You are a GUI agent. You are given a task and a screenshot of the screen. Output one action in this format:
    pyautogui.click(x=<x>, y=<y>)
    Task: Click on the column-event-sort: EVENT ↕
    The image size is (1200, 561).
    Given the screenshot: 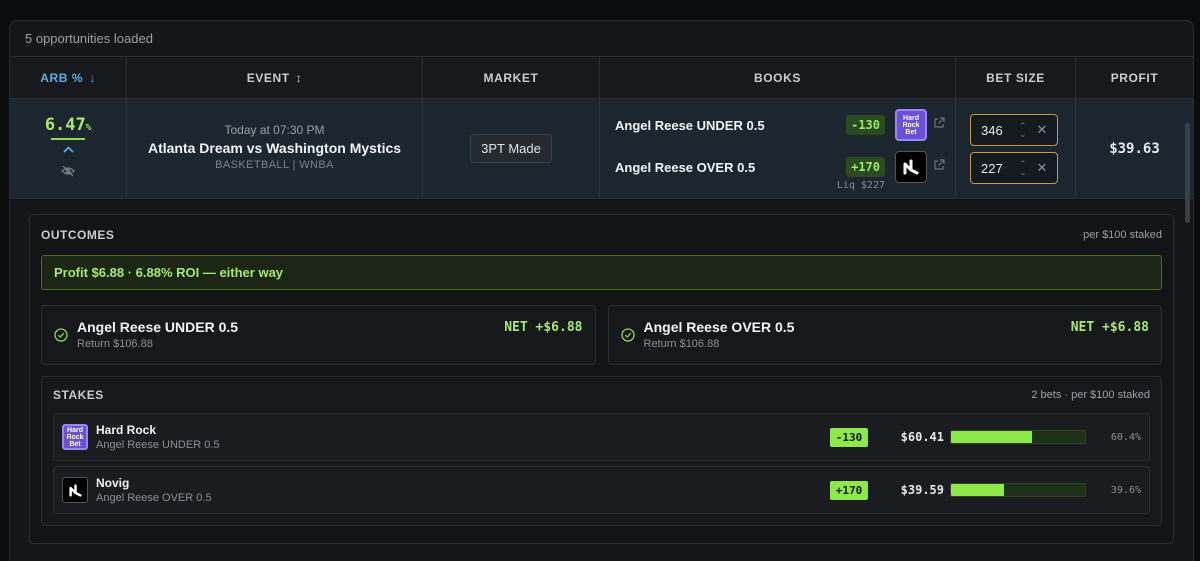 What is the action you would take?
    pyautogui.click(x=275, y=77)
    